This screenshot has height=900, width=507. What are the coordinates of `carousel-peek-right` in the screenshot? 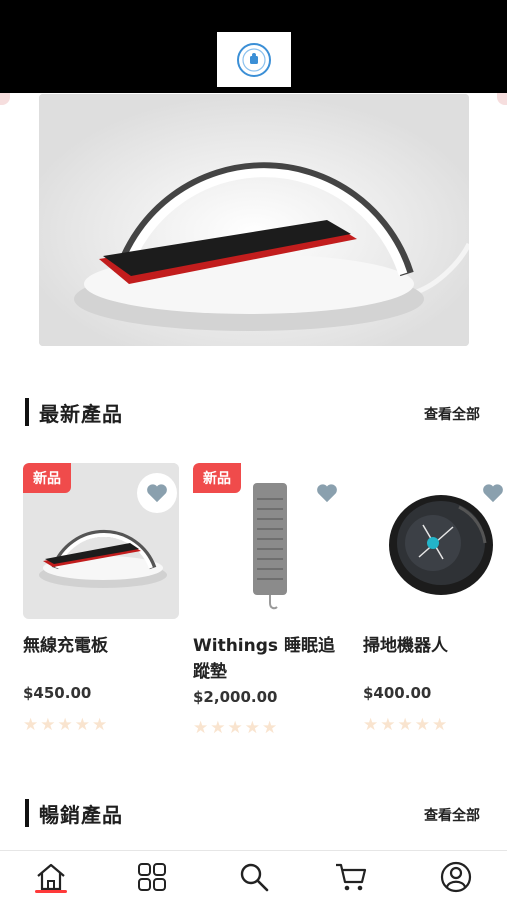 It's located at (502, 99).